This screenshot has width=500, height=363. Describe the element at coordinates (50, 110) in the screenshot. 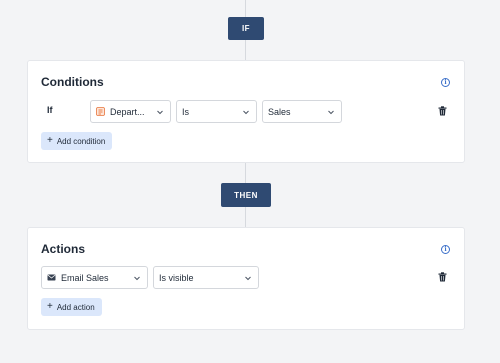

I see `if-label: If` at that location.